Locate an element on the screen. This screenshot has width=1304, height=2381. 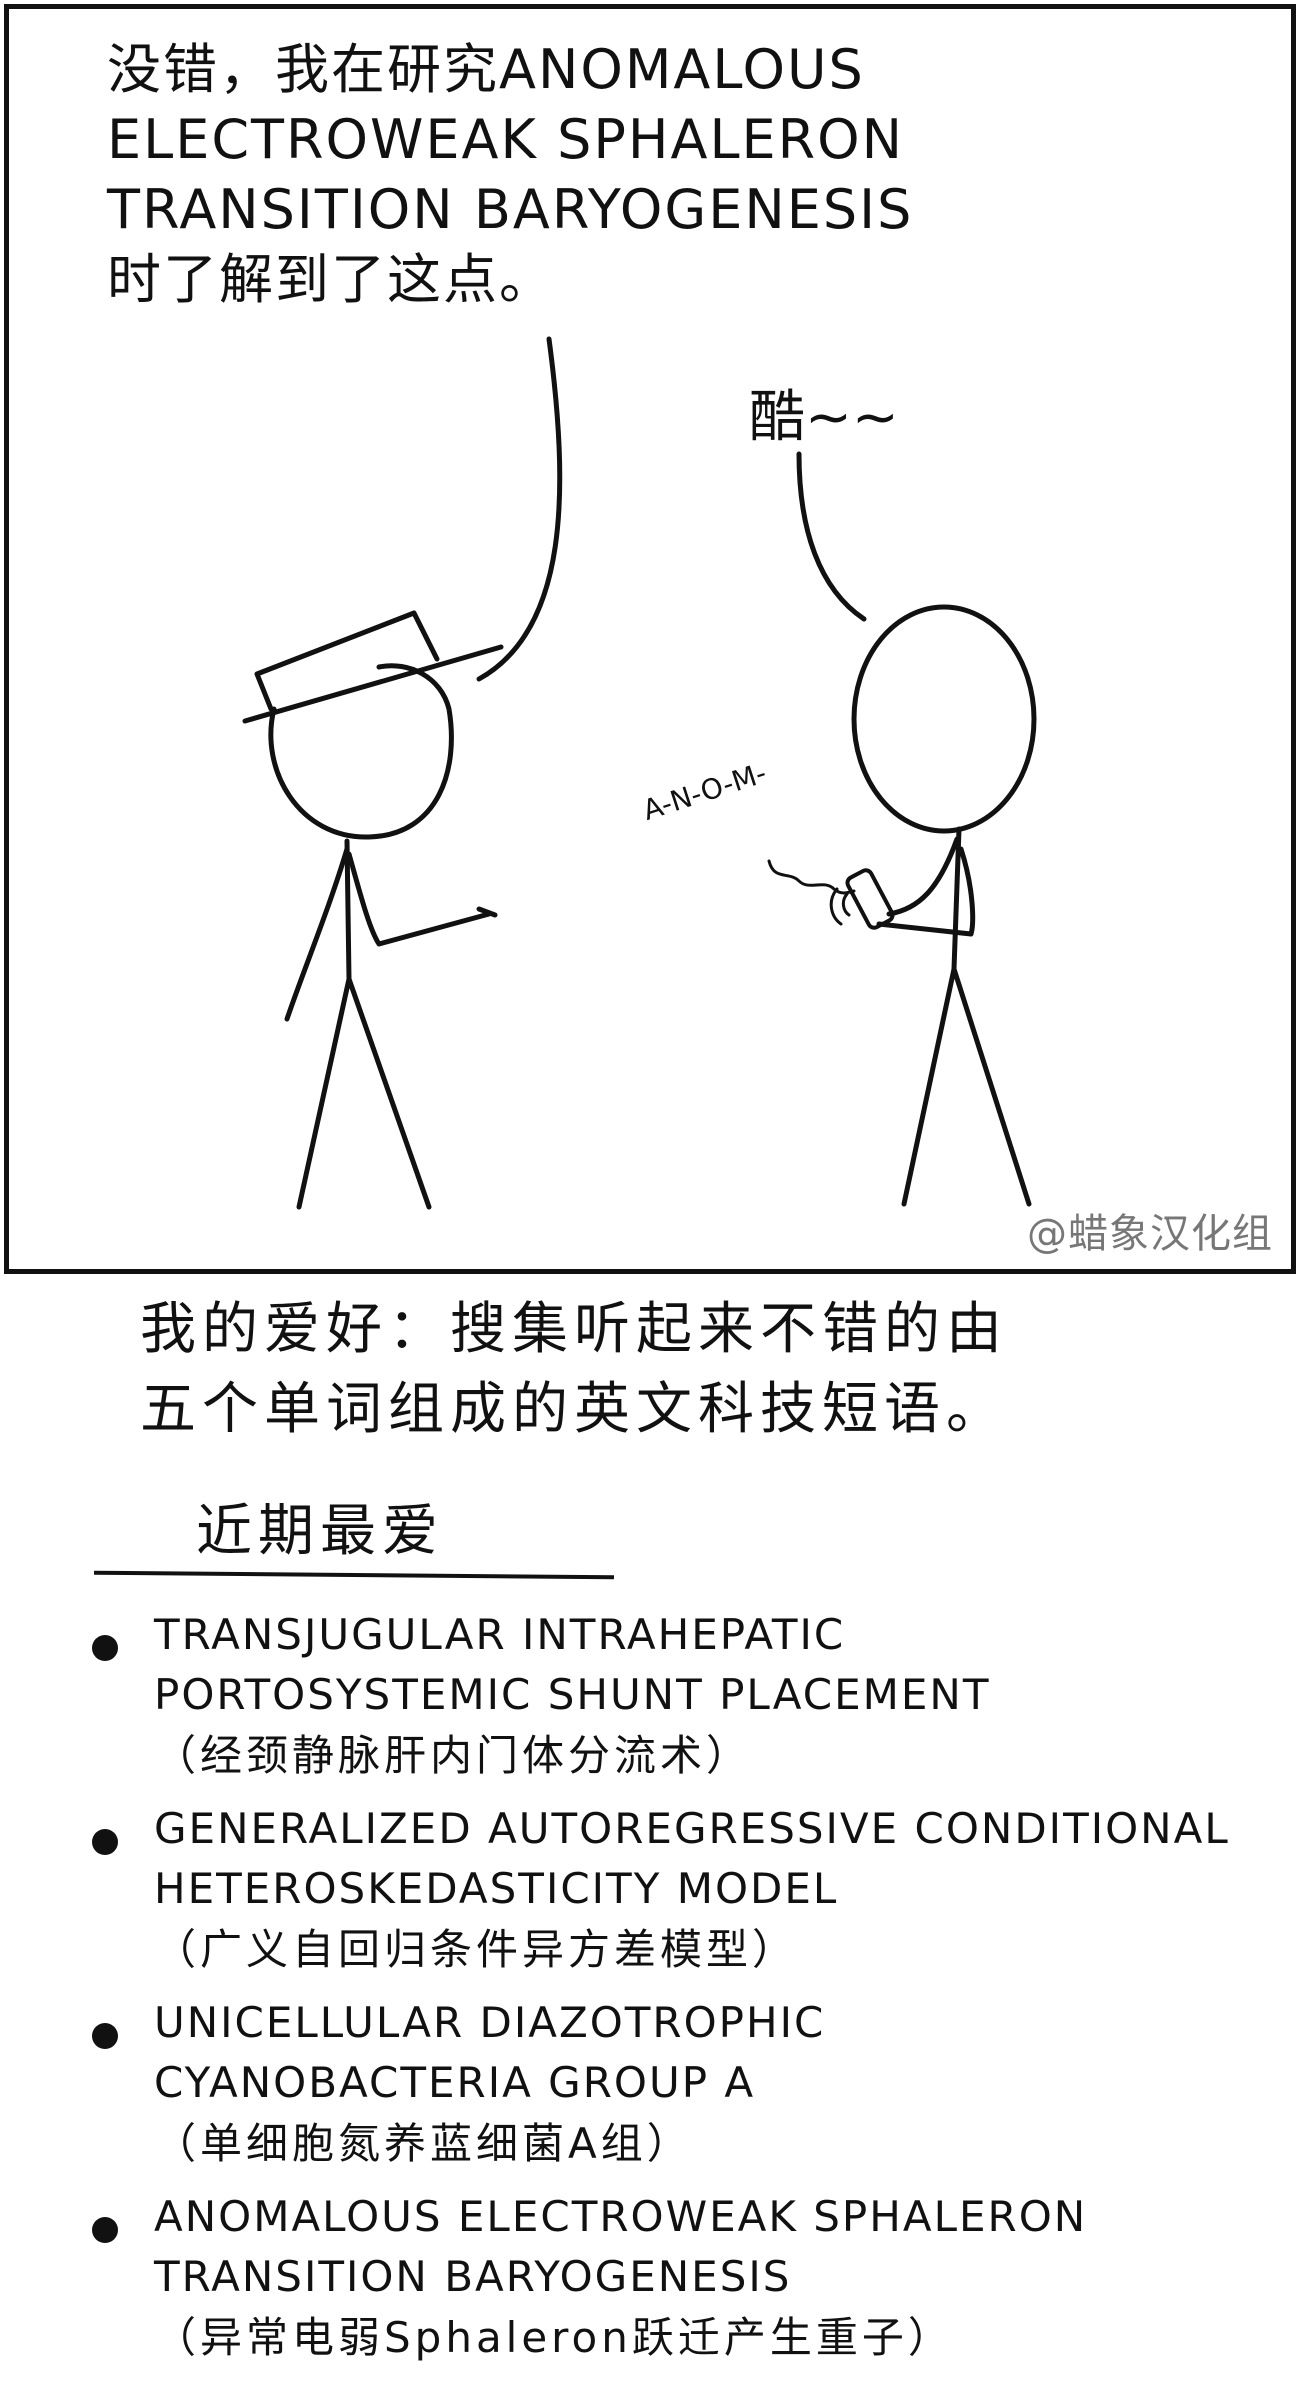
hat-figure-left-arm is located at coordinates (317, 934).